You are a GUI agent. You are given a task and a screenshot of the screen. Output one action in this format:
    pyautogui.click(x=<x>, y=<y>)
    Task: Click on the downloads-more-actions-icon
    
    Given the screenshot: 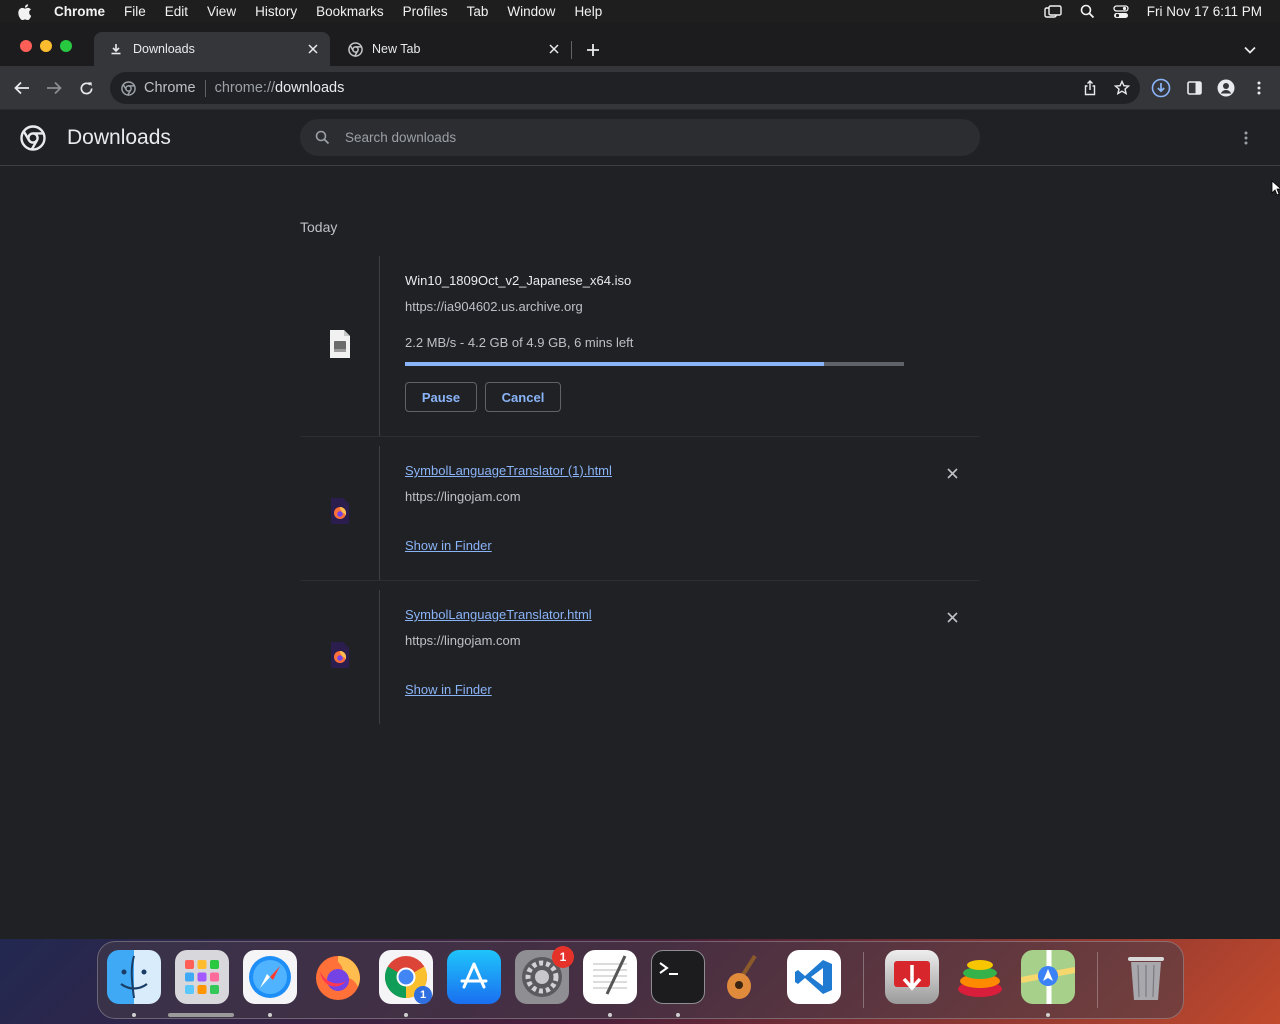 What is the action you would take?
    pyautogui.click(x=1246, y=138)
    